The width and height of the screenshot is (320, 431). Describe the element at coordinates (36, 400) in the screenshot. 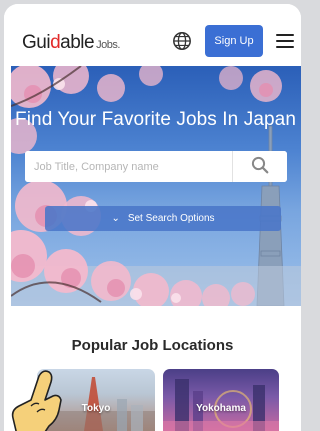

I see `tap-hand-icon` at that location.